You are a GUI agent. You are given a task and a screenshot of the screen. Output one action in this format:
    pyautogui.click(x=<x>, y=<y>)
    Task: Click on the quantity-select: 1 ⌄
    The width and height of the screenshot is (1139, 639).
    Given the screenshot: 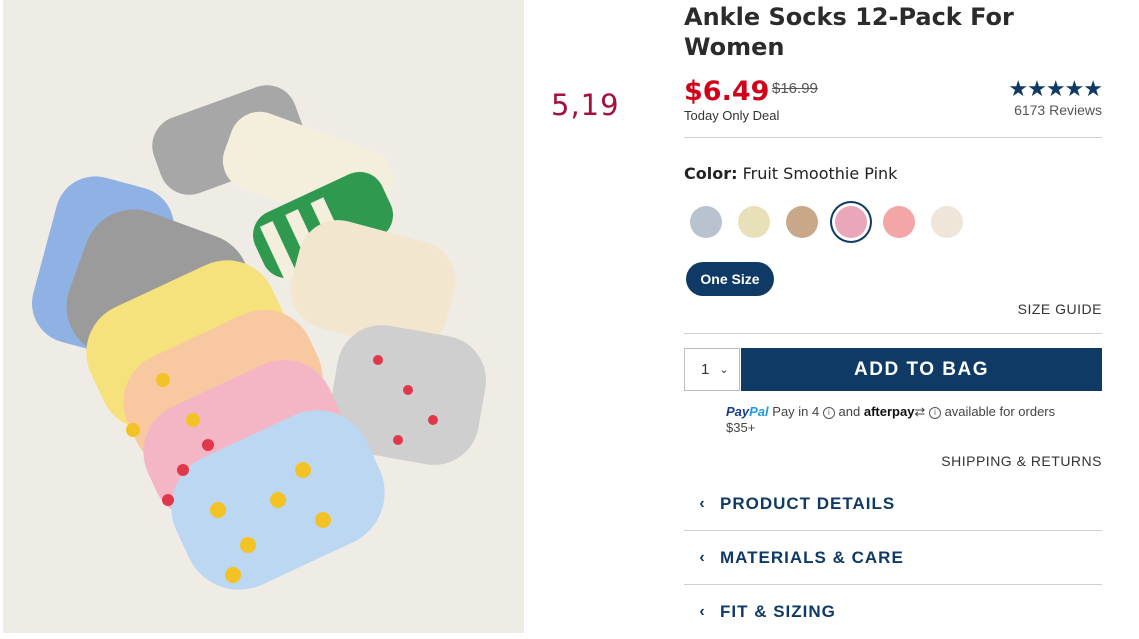 What is the action you would take?
    pyautogui.click(x=712, y=369)
    